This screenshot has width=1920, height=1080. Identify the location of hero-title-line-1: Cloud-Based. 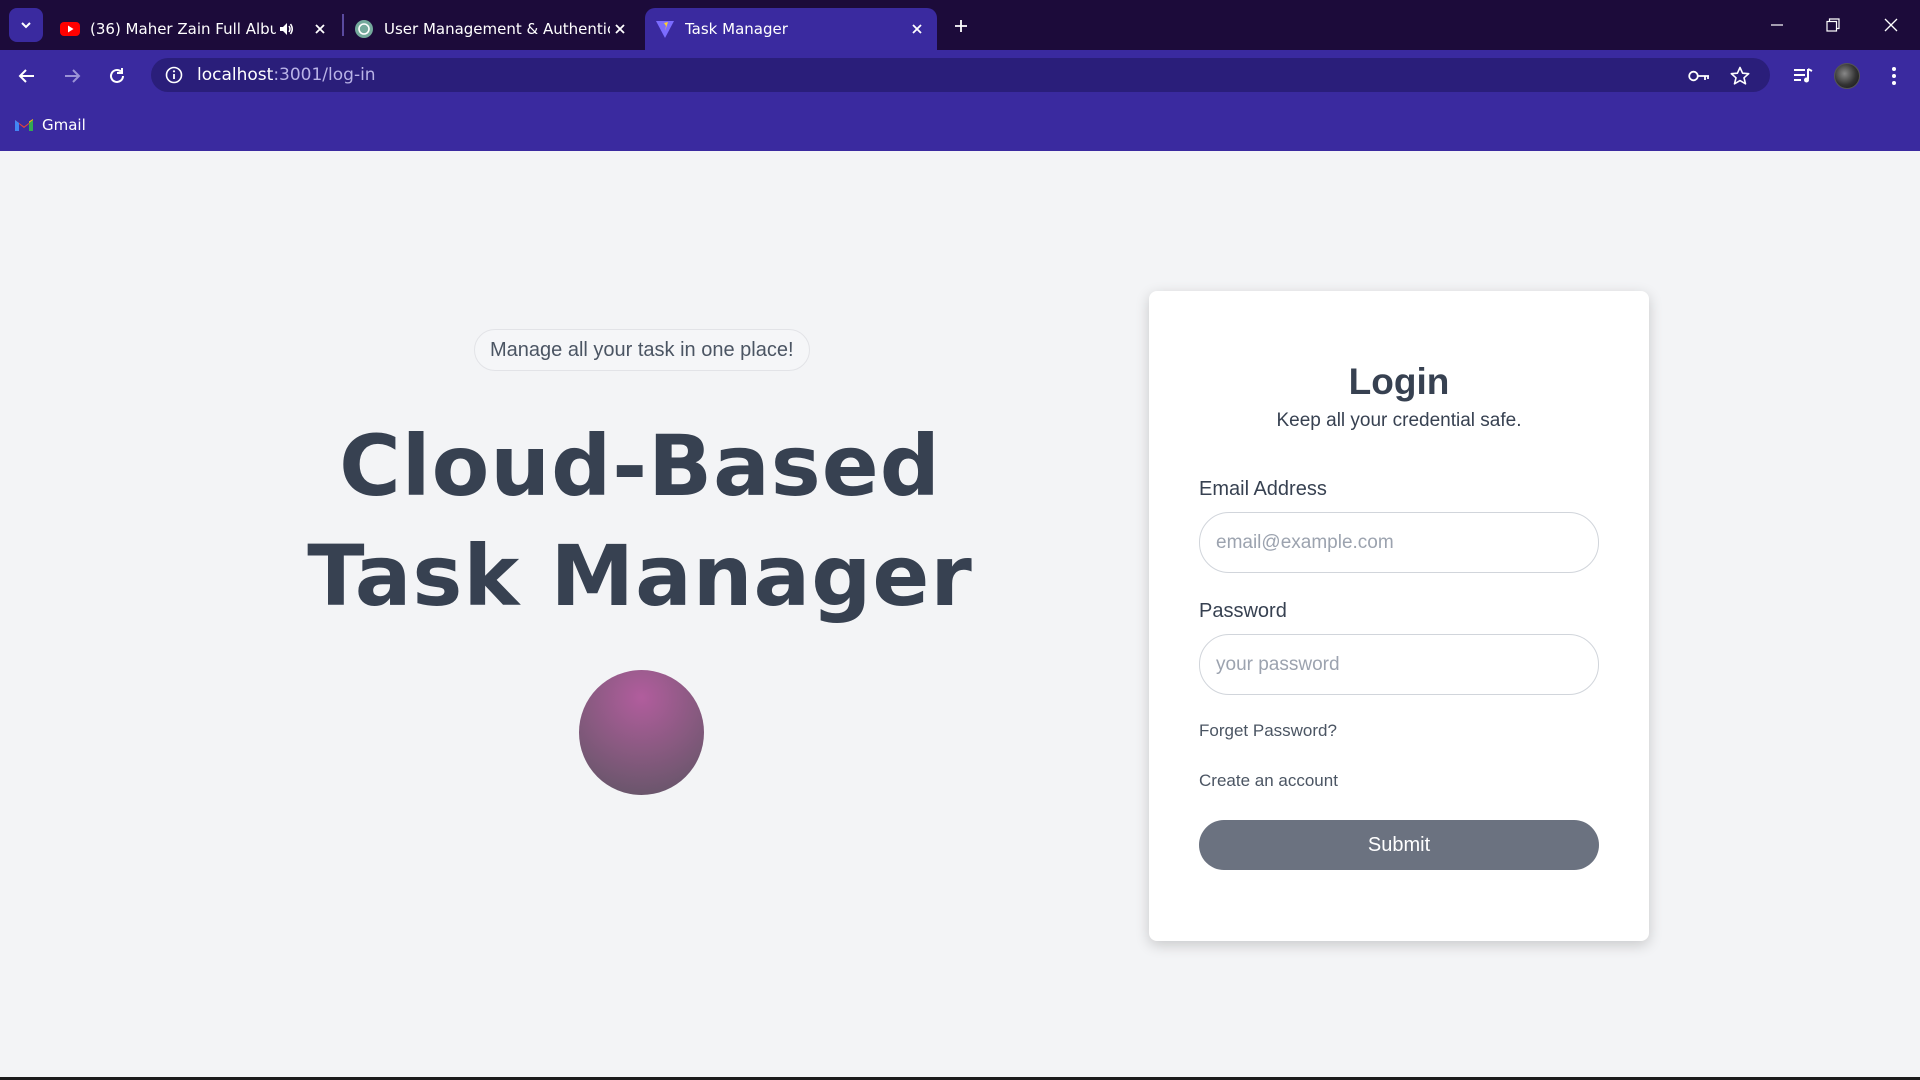
(640, 466).